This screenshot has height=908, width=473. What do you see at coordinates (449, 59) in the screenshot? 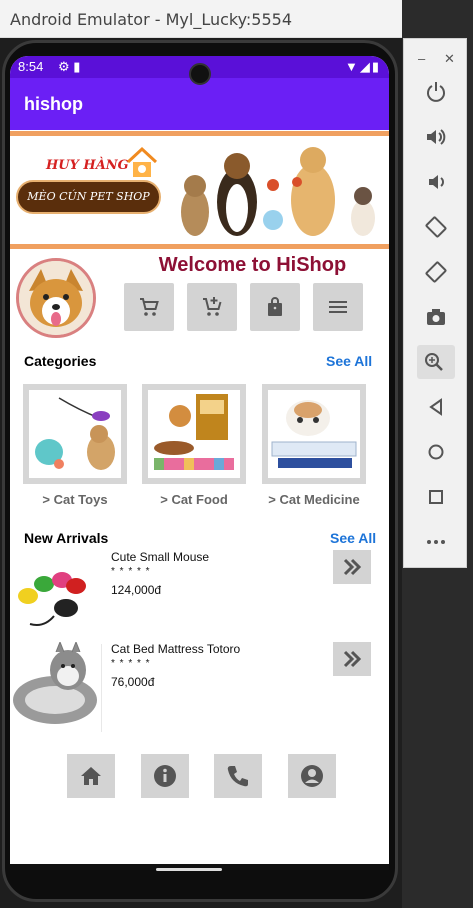
I see `close-icon: ✕` at bounding box center [449, 59].